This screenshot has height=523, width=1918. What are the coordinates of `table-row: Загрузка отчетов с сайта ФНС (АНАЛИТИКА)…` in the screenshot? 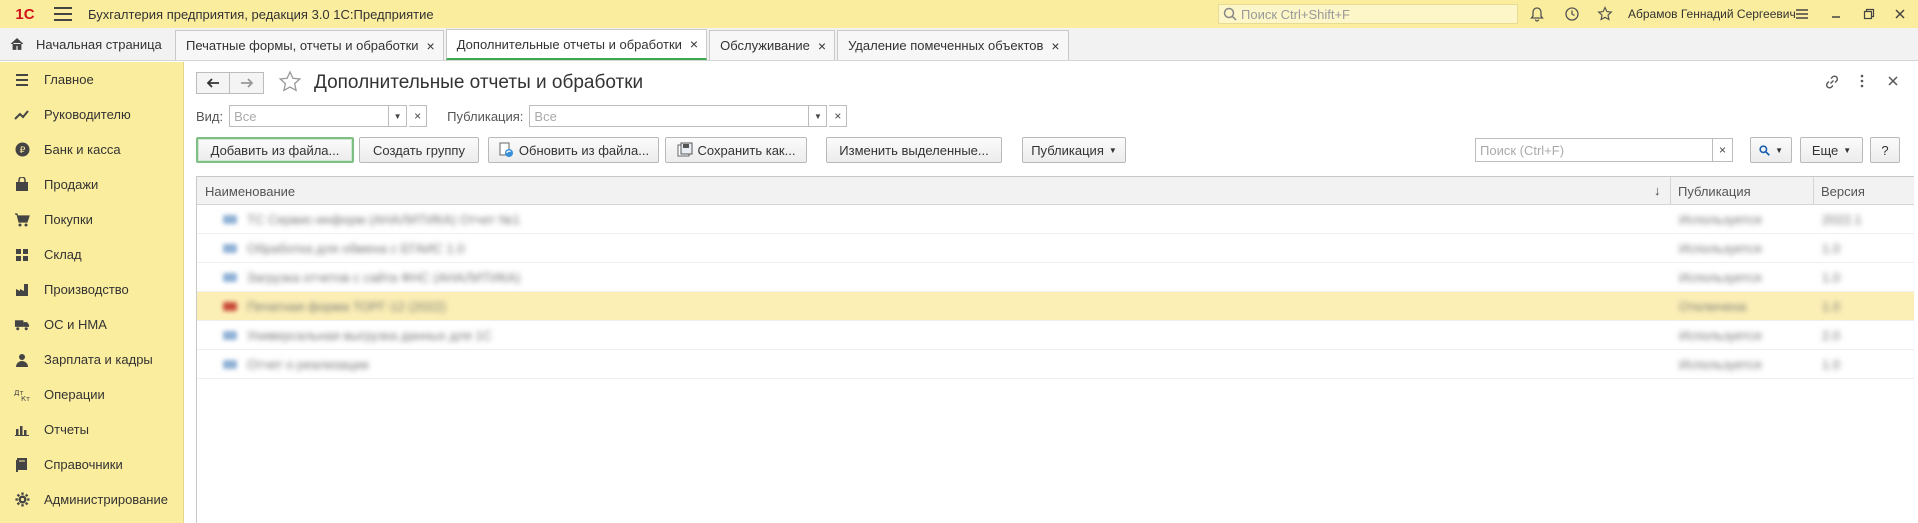 It's located at (1055, 277).